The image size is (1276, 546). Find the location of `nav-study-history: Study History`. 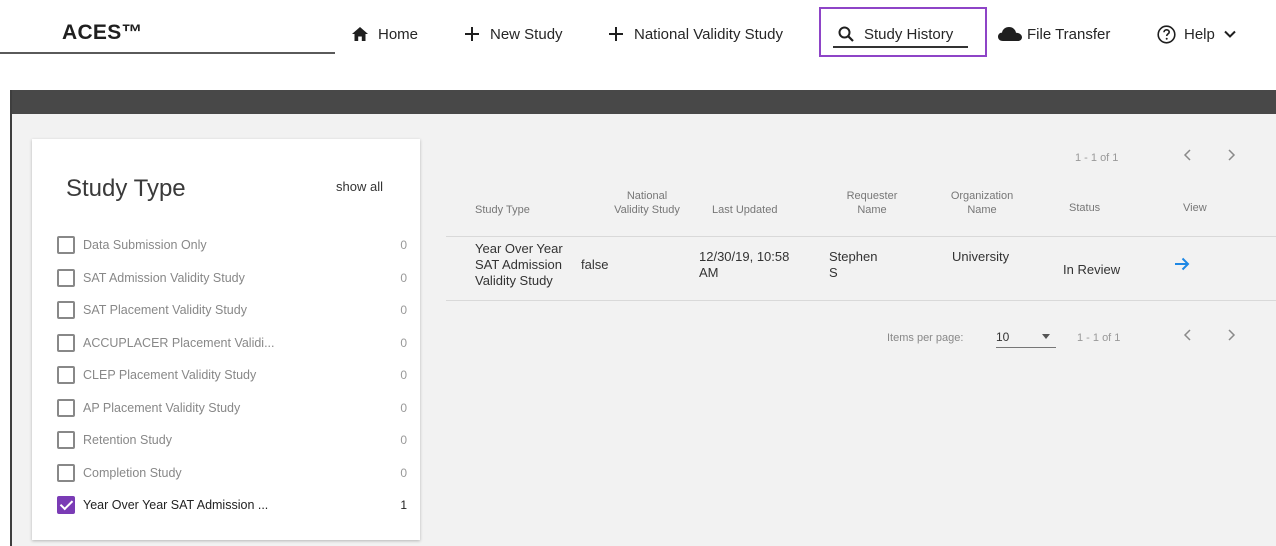

nav-study-history: Study History is located at coordinates (894, 34).